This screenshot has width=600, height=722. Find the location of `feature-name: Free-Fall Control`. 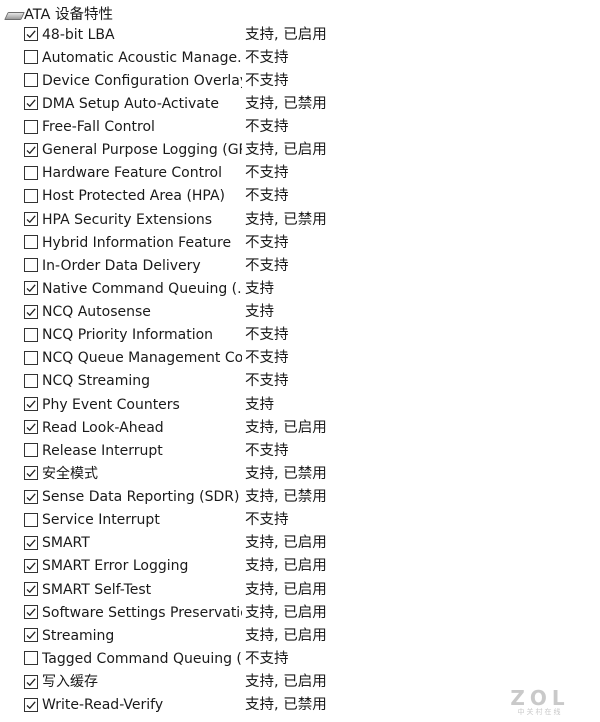

feature-name: Free-Fall Control is located at coordinates (98, 127).